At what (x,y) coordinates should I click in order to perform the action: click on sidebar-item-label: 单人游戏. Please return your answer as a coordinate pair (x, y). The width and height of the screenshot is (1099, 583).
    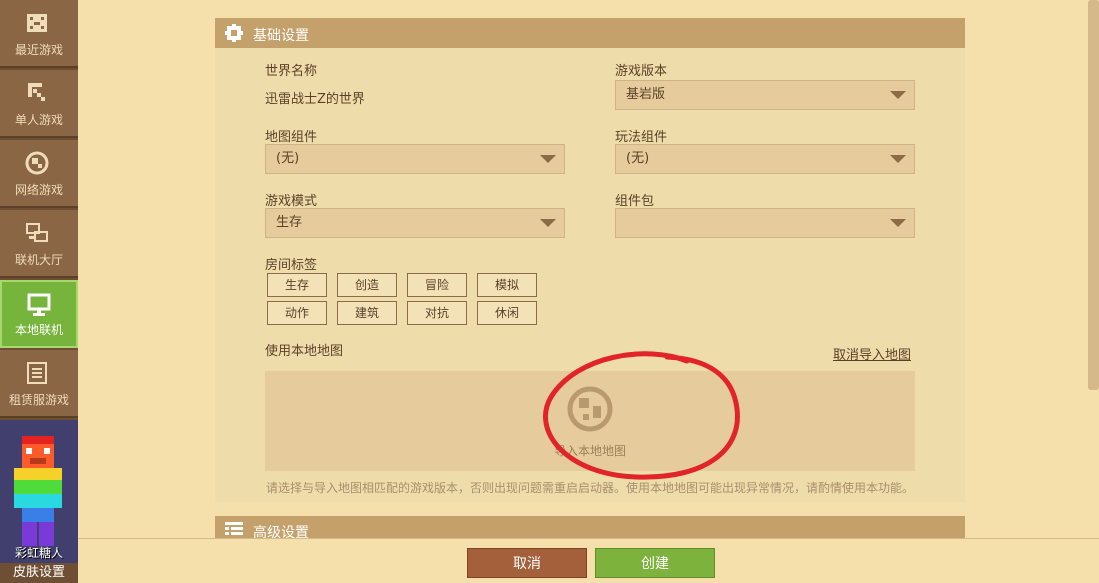
    Looking at the image, I should click on (38, 120).